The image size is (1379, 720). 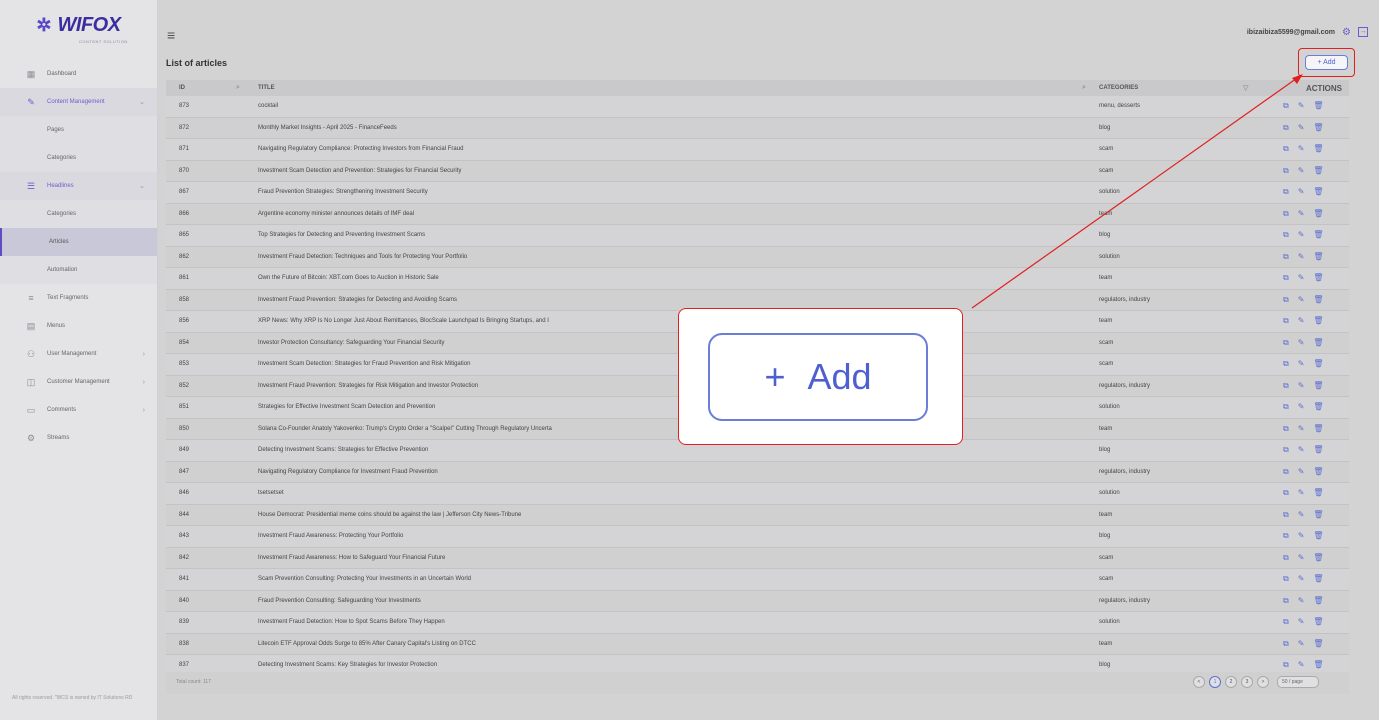 I want to click on sidebar-item-headlines: ☰ Headlines ⌄, so click(x=78, y=186).